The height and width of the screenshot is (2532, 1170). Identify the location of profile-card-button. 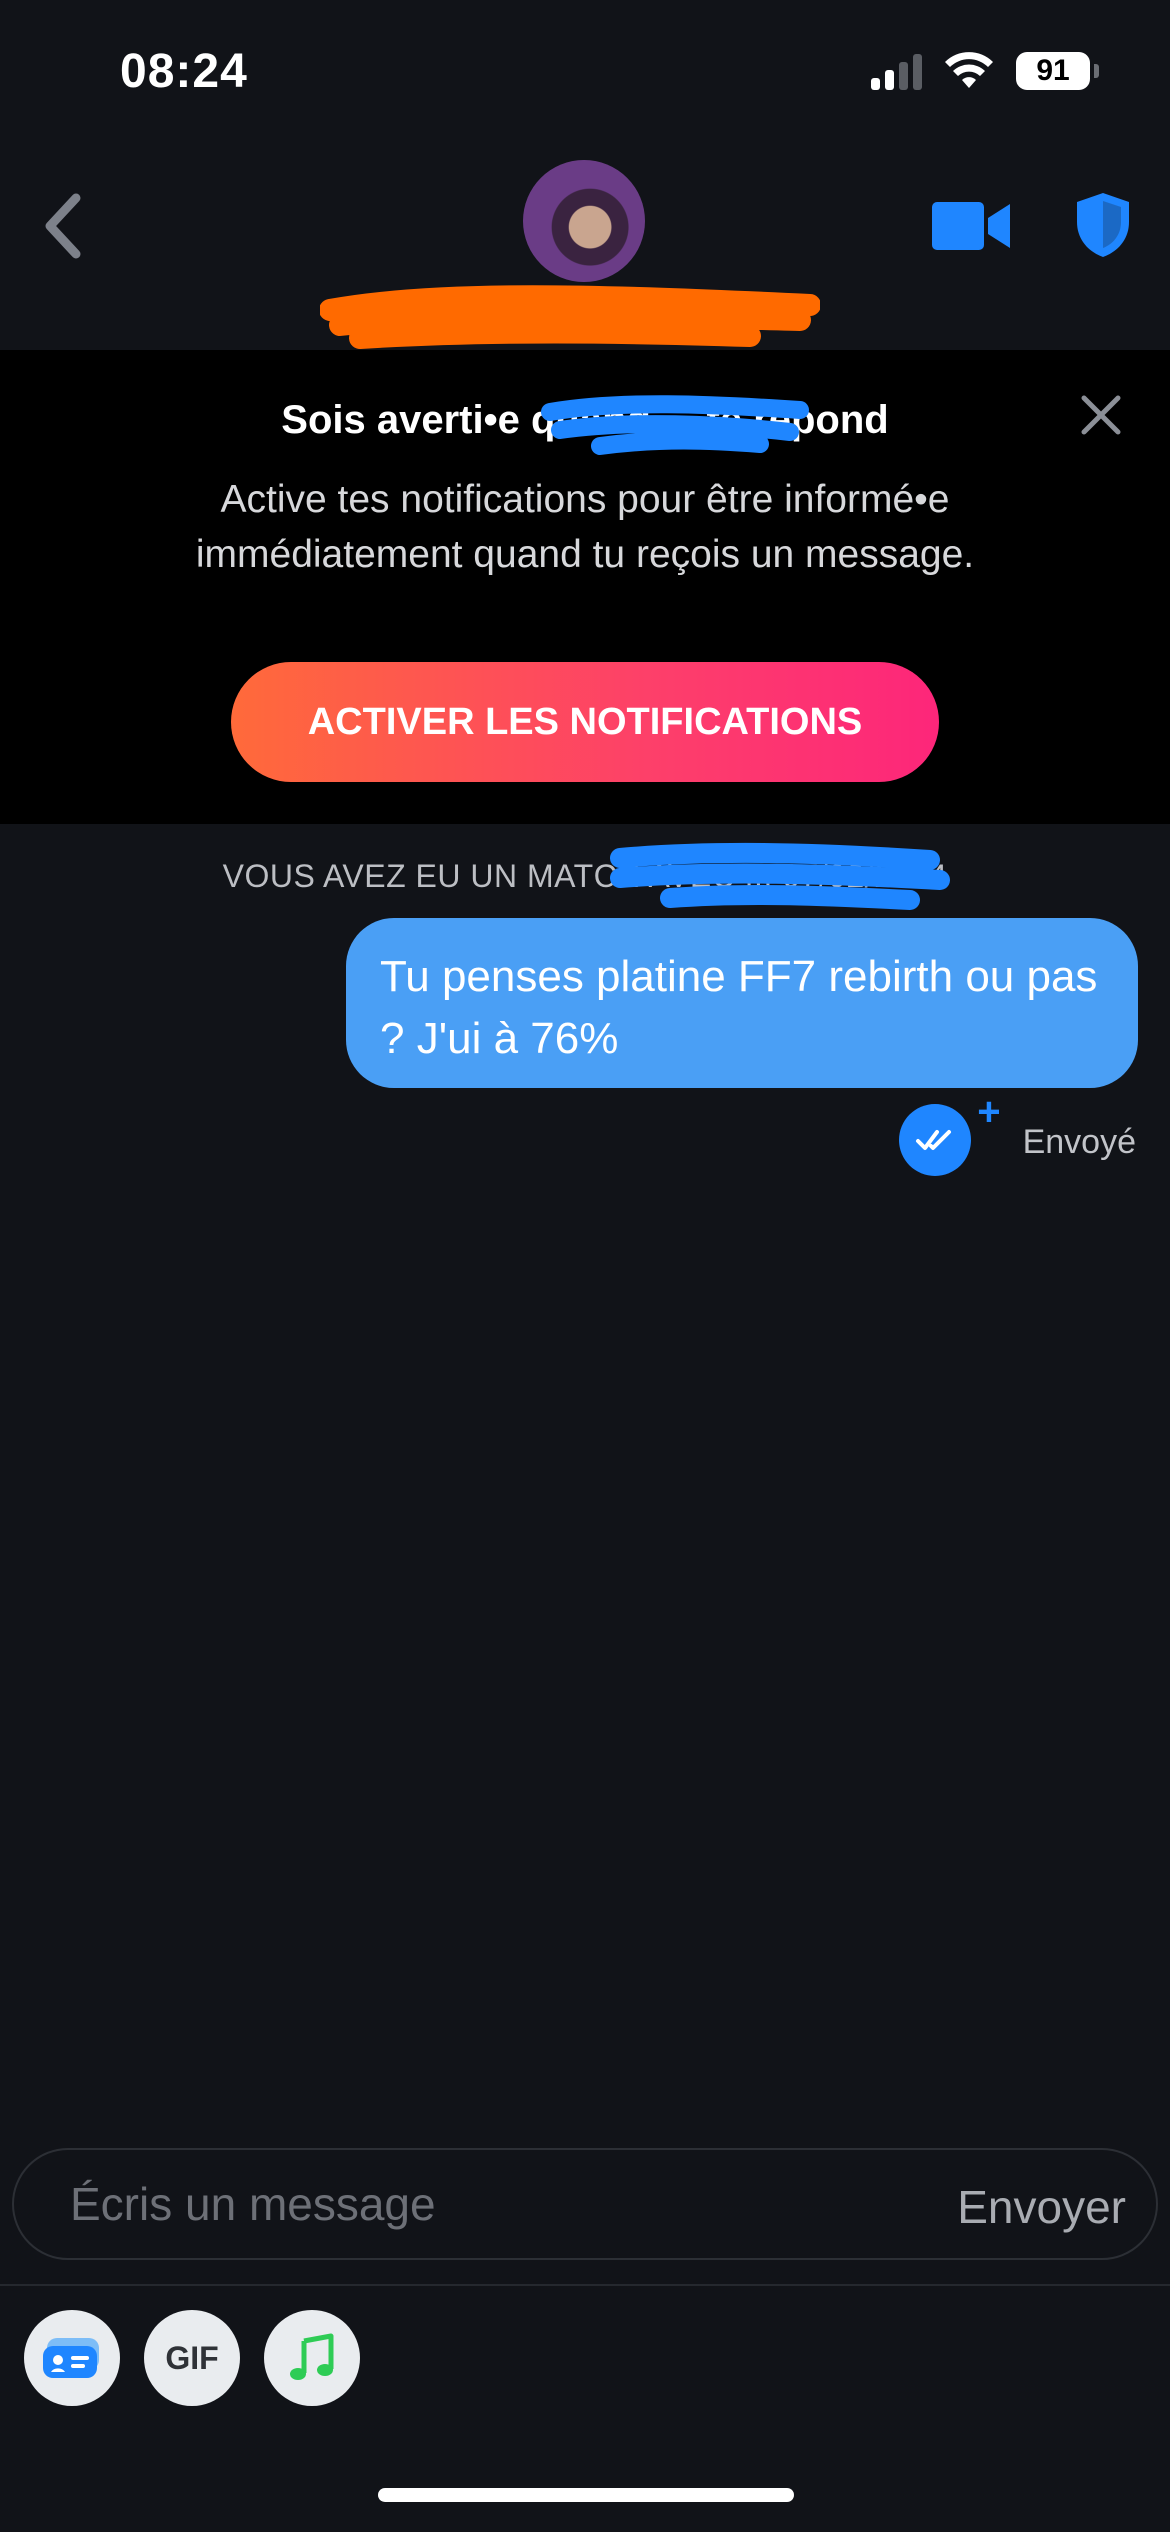
(72, 2358).